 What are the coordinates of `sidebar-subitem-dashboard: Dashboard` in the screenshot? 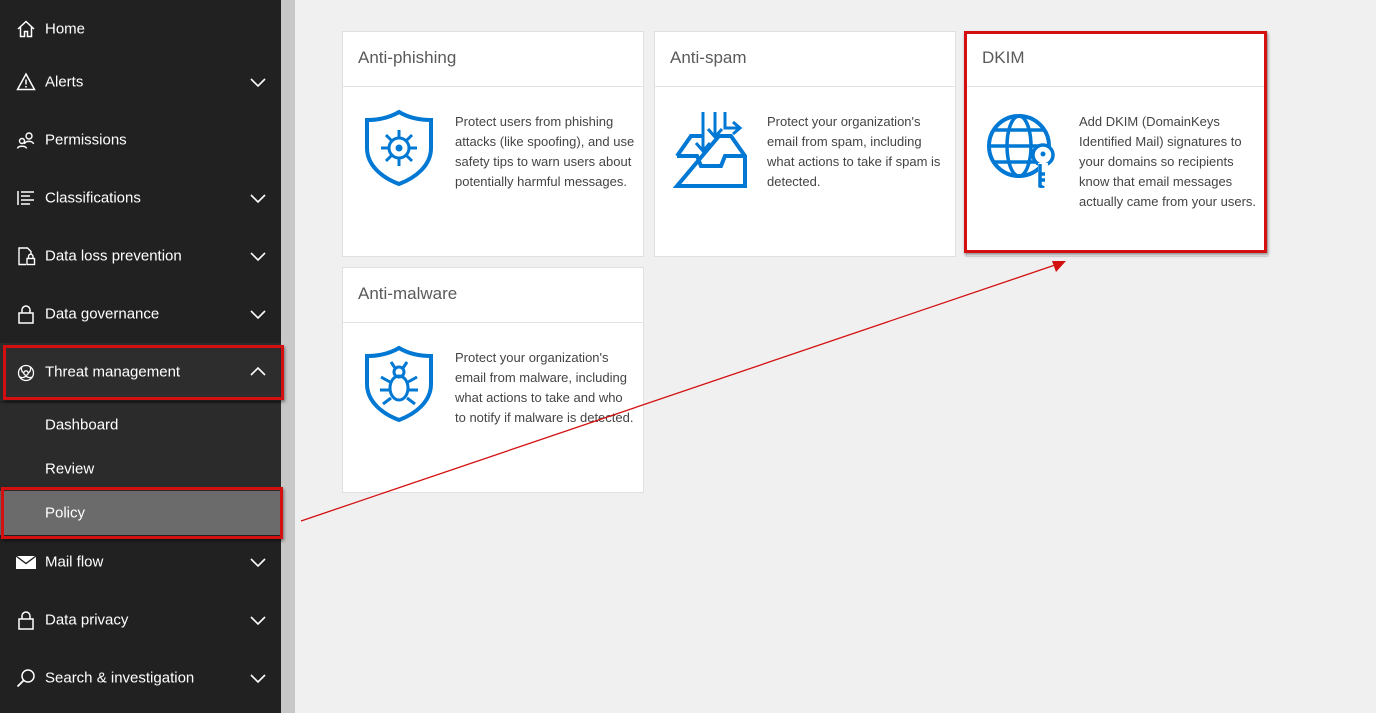 It's located at (140, 425).